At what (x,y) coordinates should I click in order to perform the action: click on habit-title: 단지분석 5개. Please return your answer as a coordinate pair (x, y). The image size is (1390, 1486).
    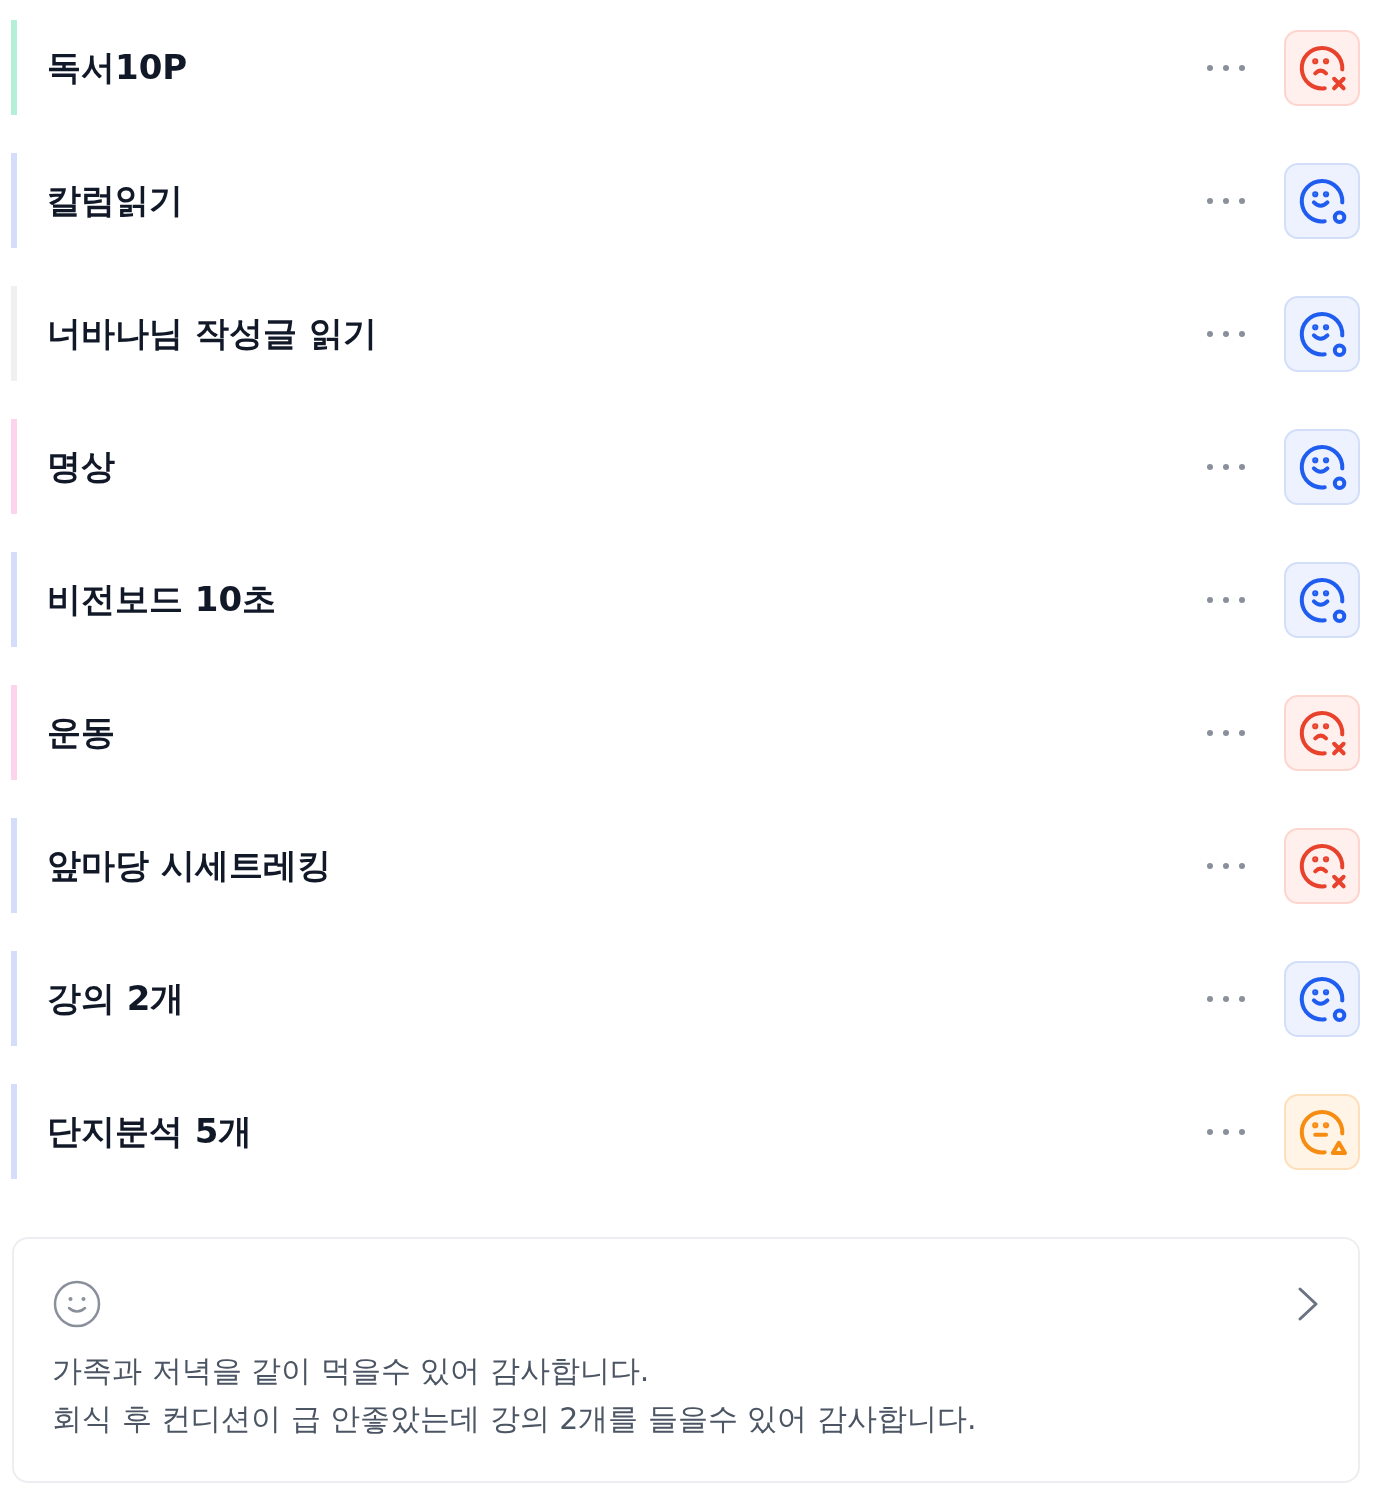
    Looking at the image, I should click on (150, 1131).